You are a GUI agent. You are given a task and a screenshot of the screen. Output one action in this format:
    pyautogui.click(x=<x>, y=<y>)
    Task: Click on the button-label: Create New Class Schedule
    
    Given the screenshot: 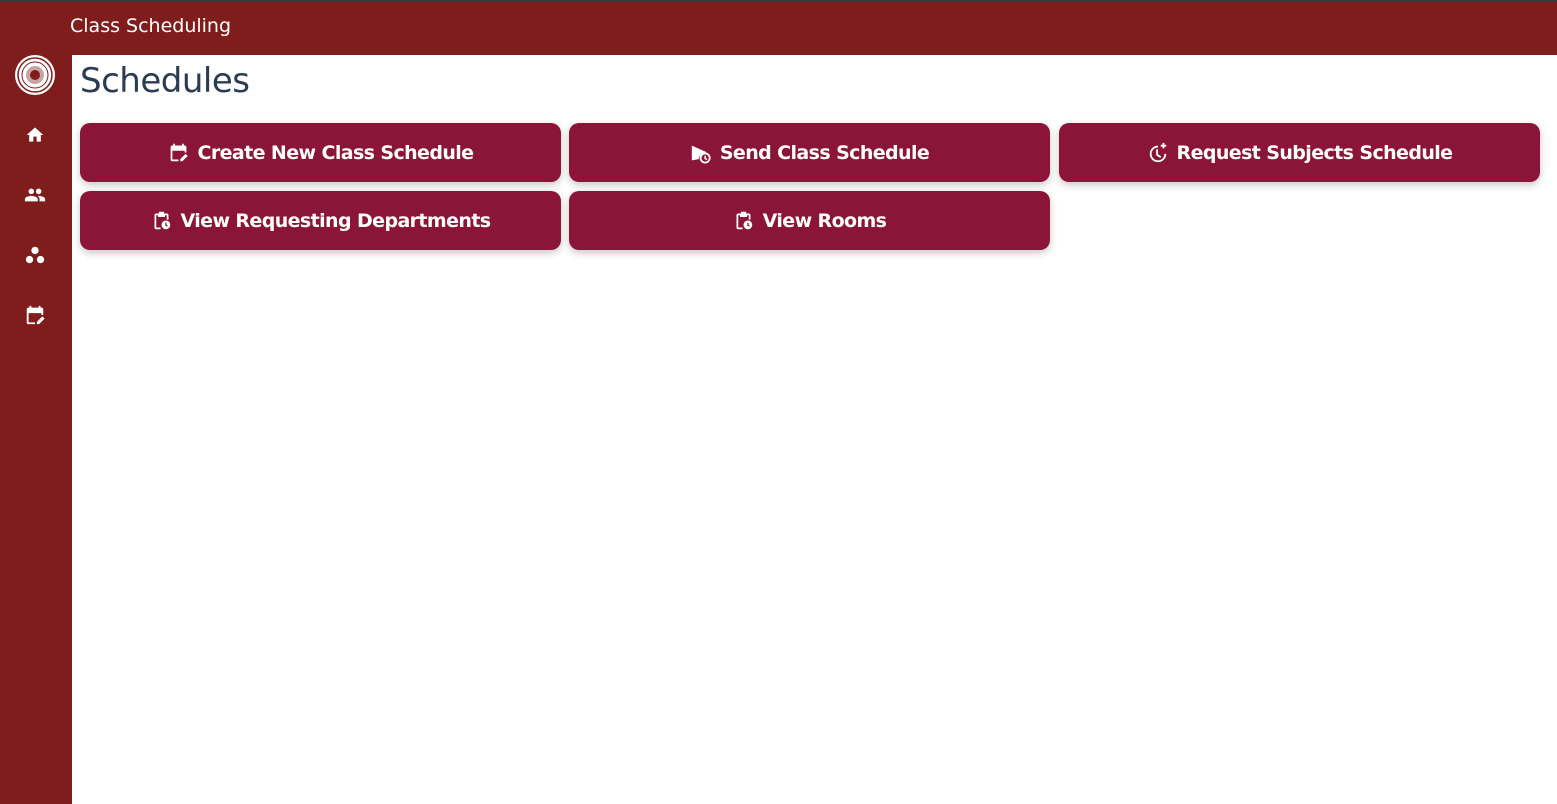 What is the action you would take?
    pyautogui.click(x=336, y=152)
    